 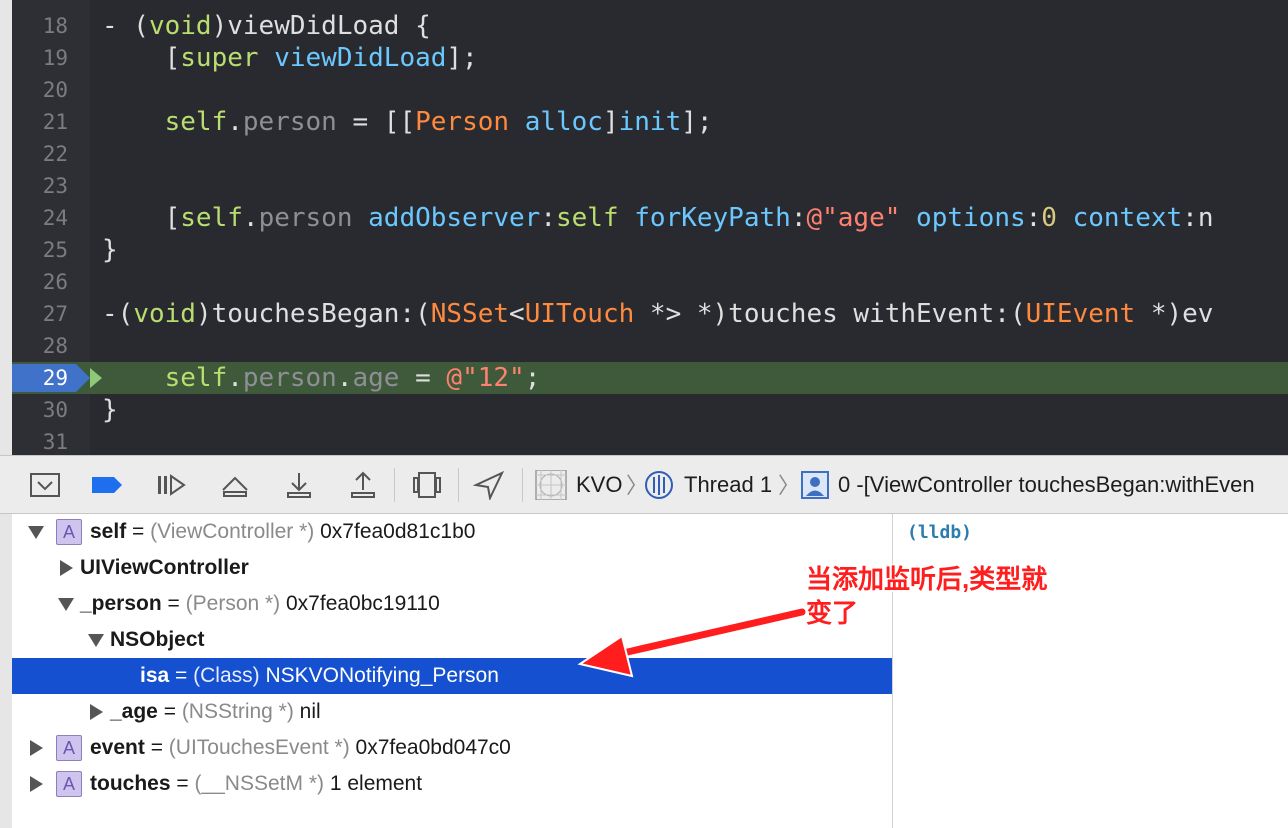 I want to click on line-number: 30, so click(x=55, y=410).